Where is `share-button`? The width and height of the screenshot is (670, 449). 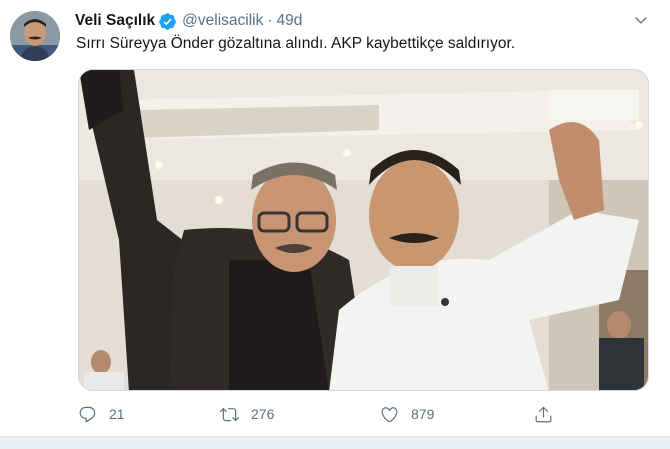
share-button is located at coordinates (549, 414).